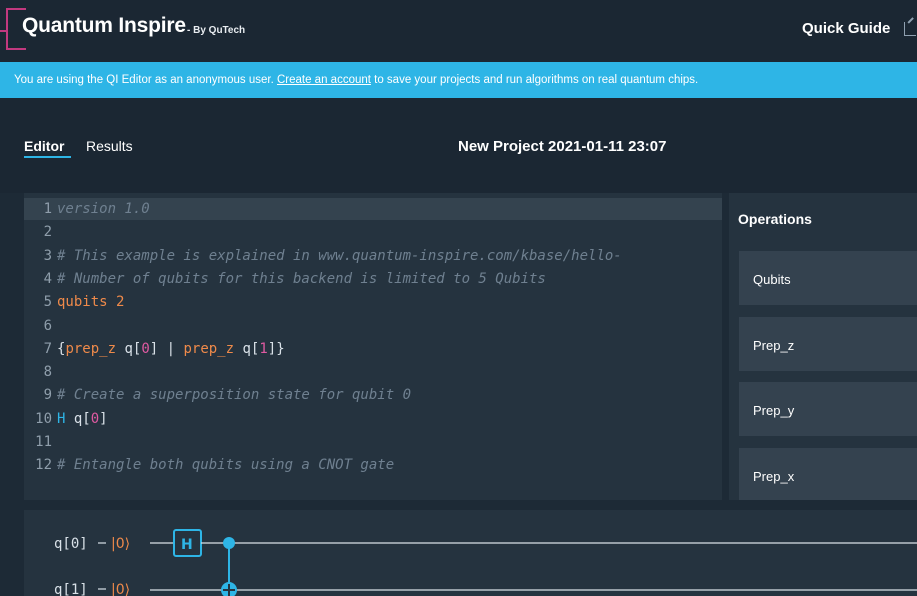  What do you see at coordinates (47, 157) in the screenshot?
I see `active-tab-indicator` at bounding box center [47, 157].